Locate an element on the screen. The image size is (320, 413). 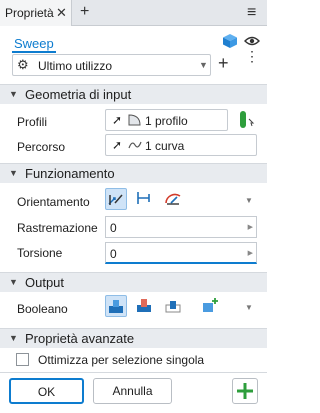
section-title: Geometria di input is located at coordinates (78, 94).